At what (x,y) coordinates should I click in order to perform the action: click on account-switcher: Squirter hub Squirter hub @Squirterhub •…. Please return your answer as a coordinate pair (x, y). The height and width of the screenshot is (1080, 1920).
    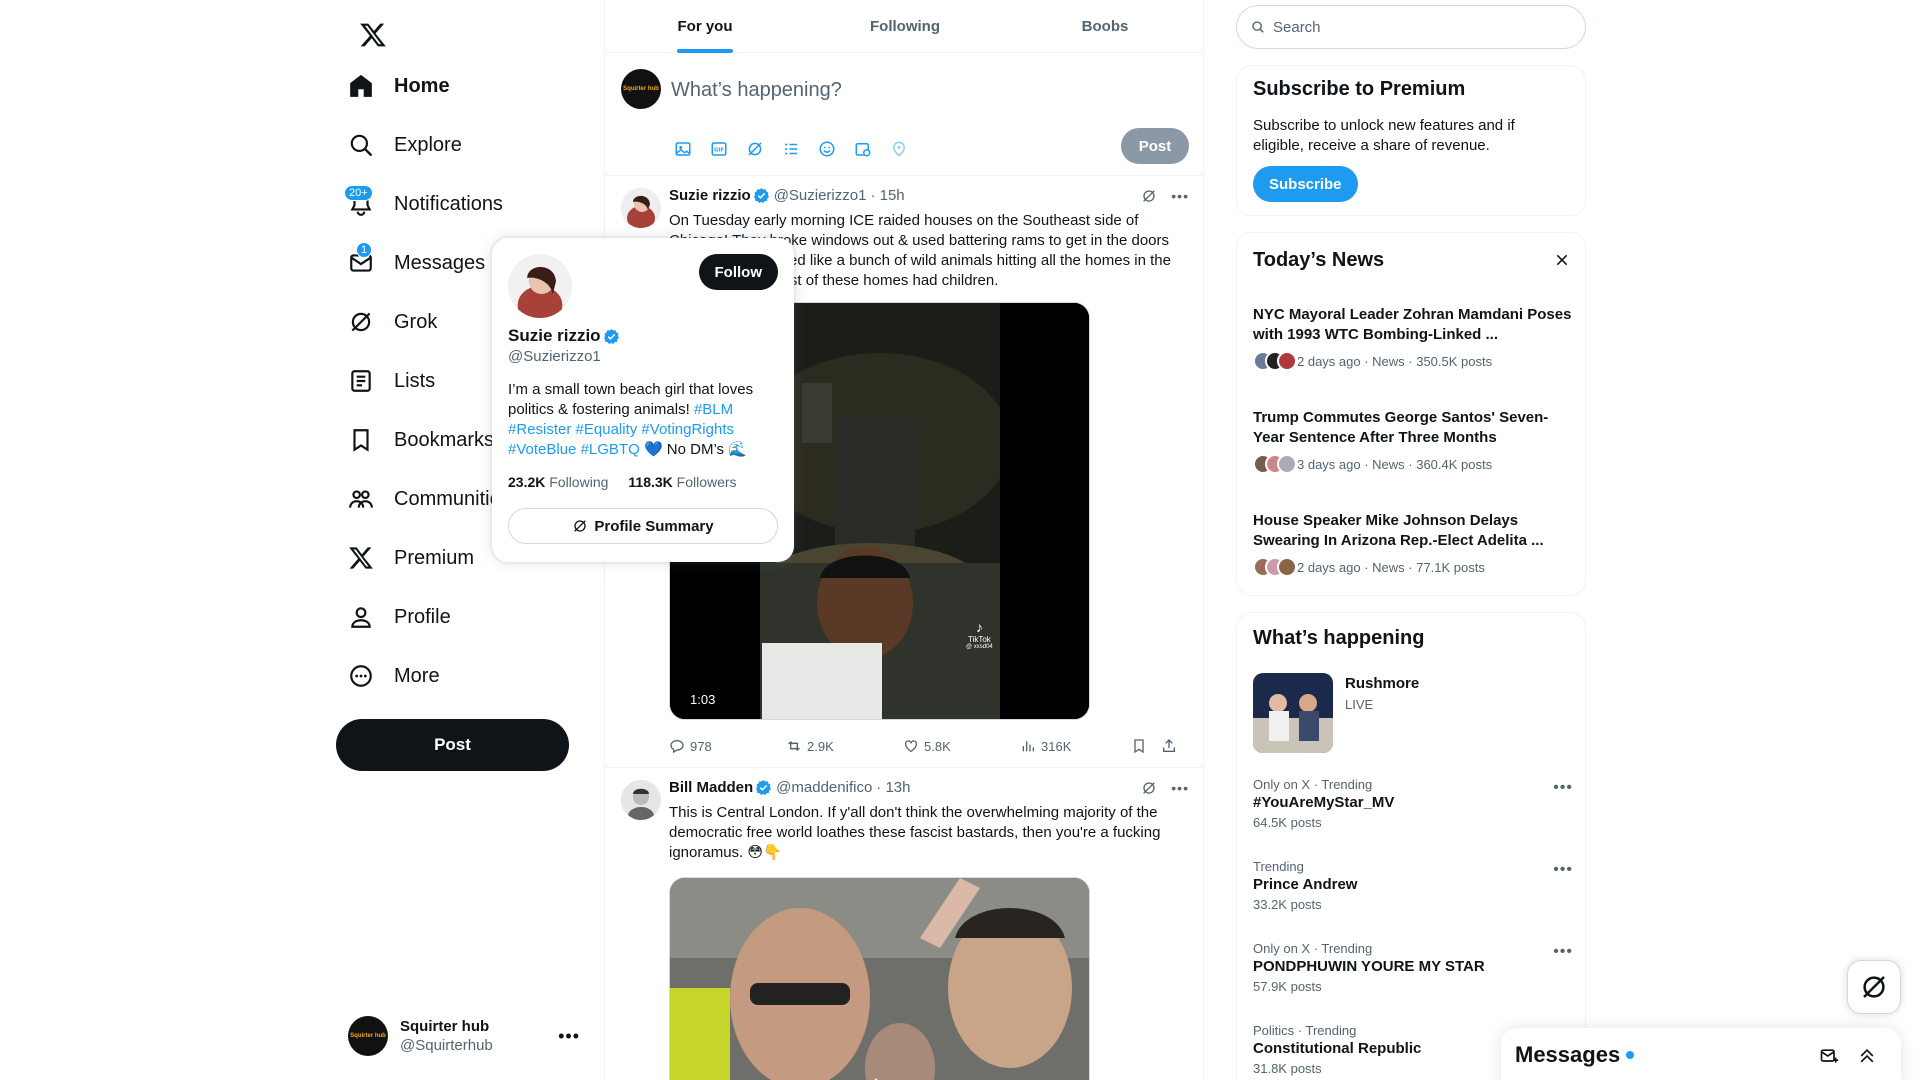
    Looking at the image, I should click on (466, 1036).